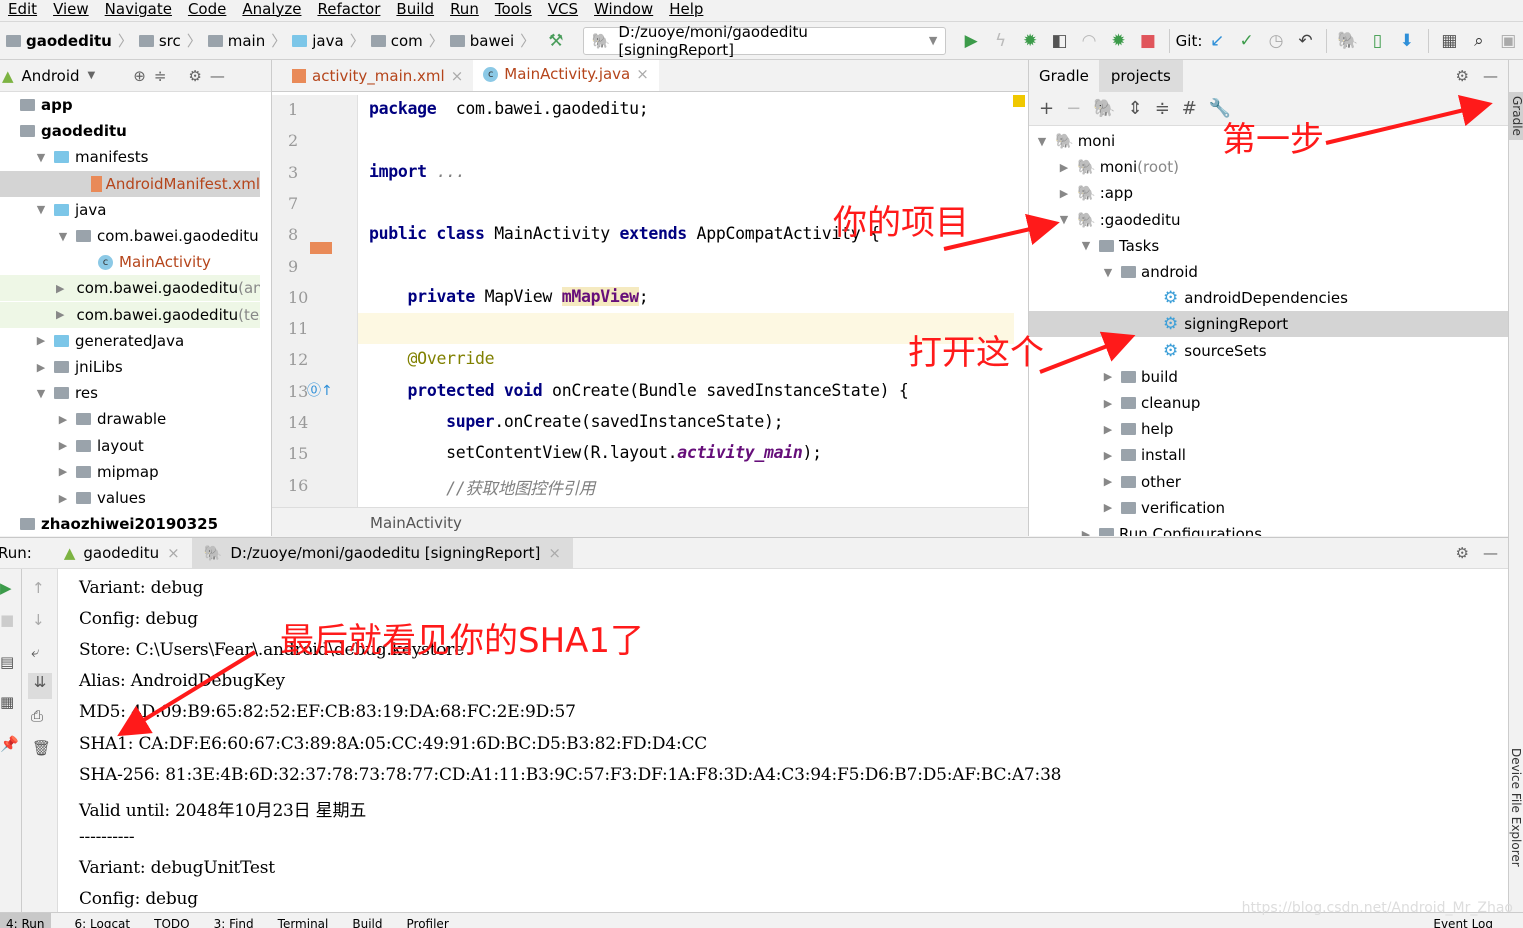  I want to click on tree-item: gaodeditu, so click(130, 131).